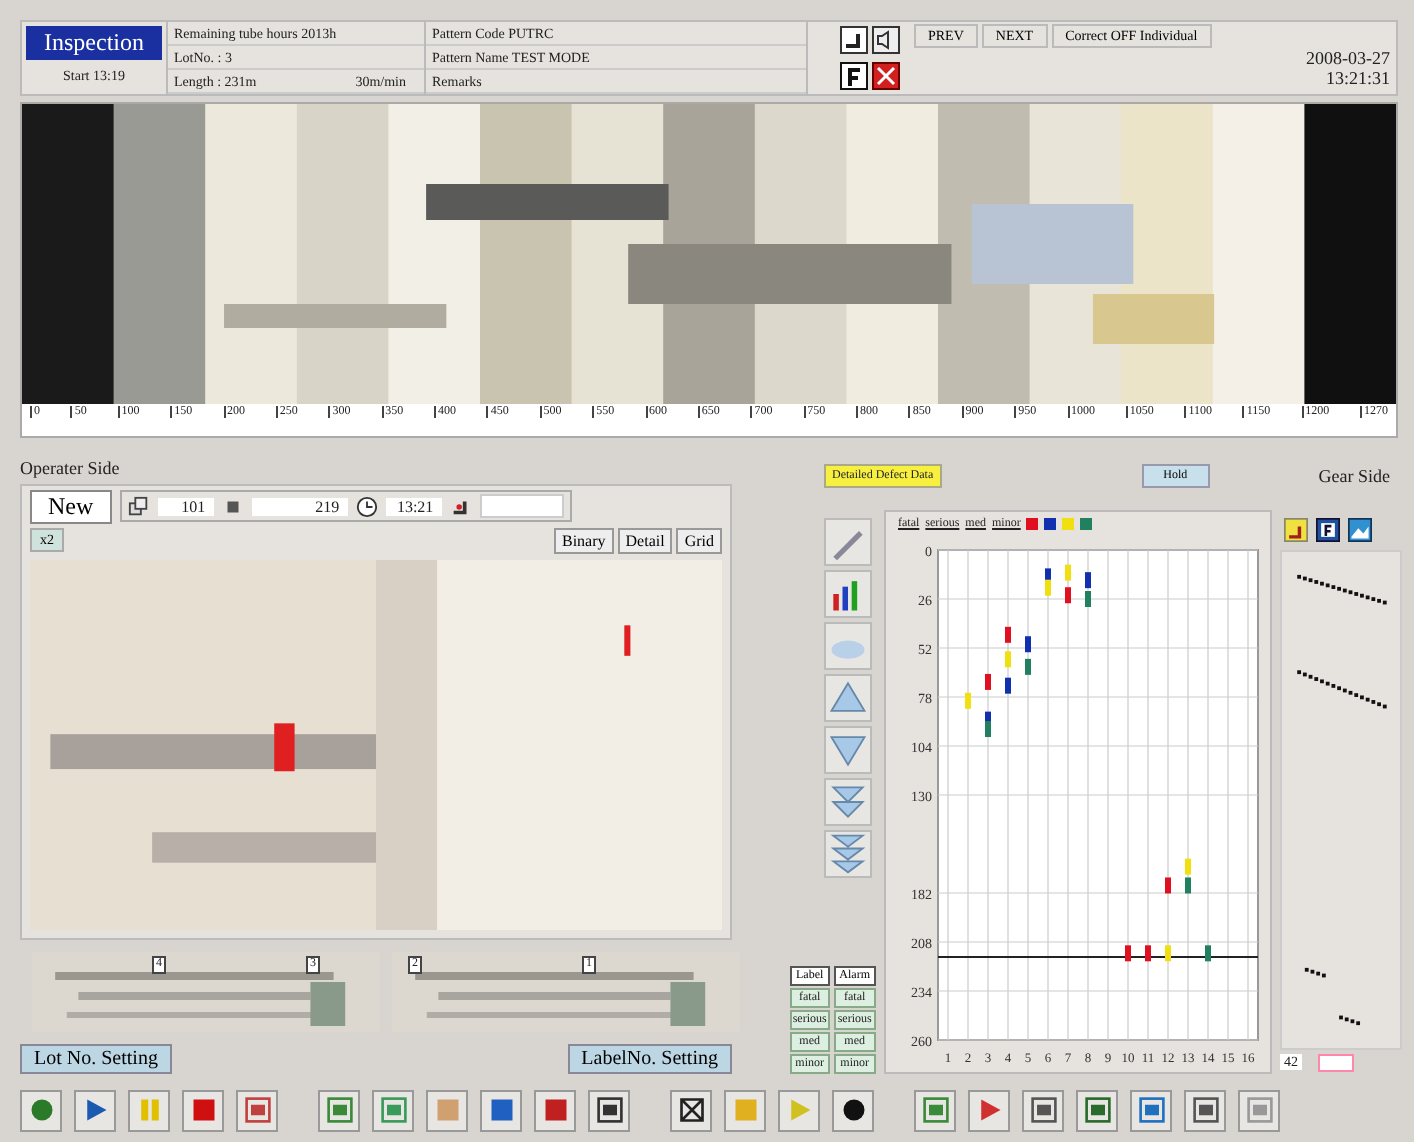 This screenshot has width=1414, height=1142. Describe the element at coordinates (96, 1059) in the screenshot. I see `lot-setting-button: Lot No. Setting` at that location.